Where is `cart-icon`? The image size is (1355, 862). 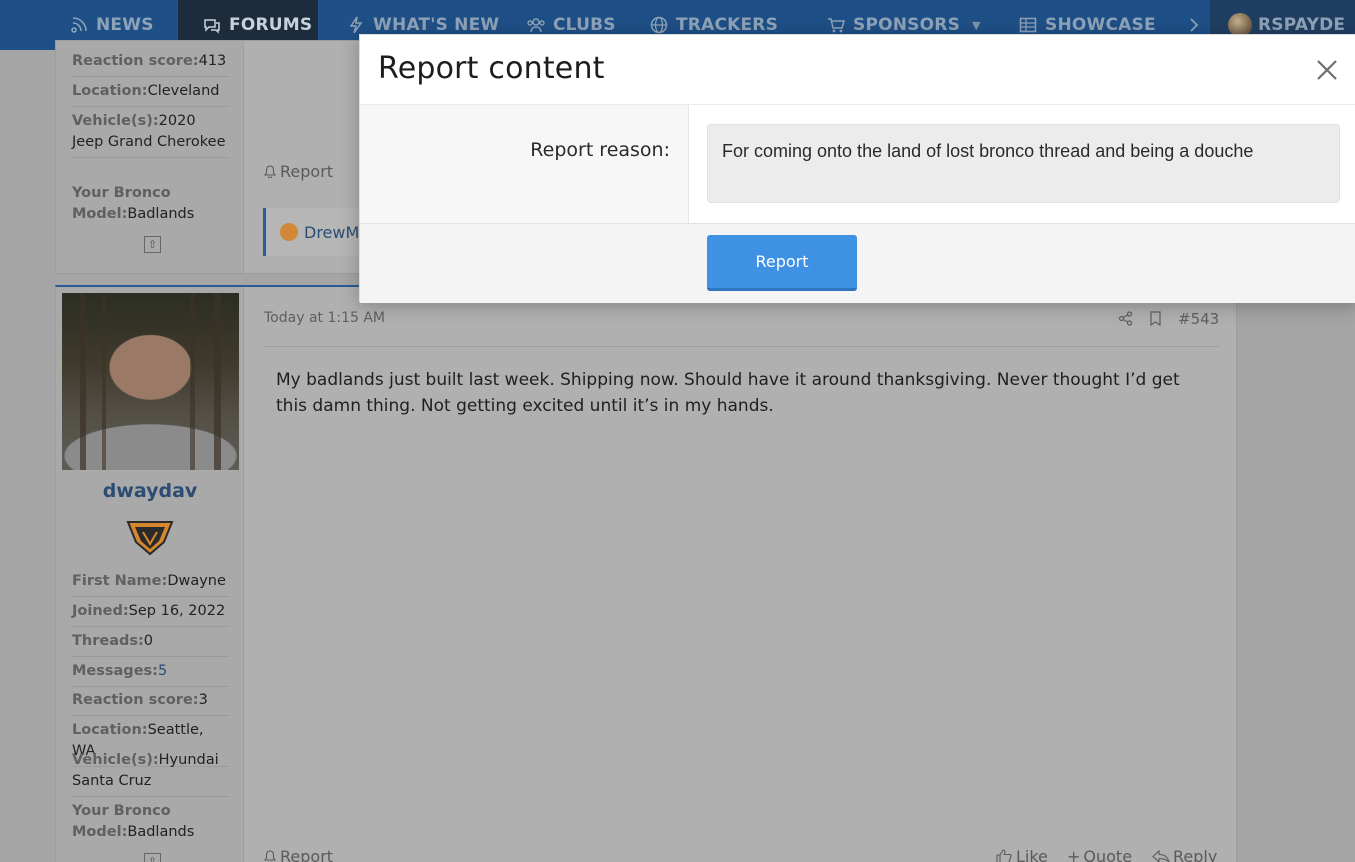
cart-icon is located at coordinates (836, 25).